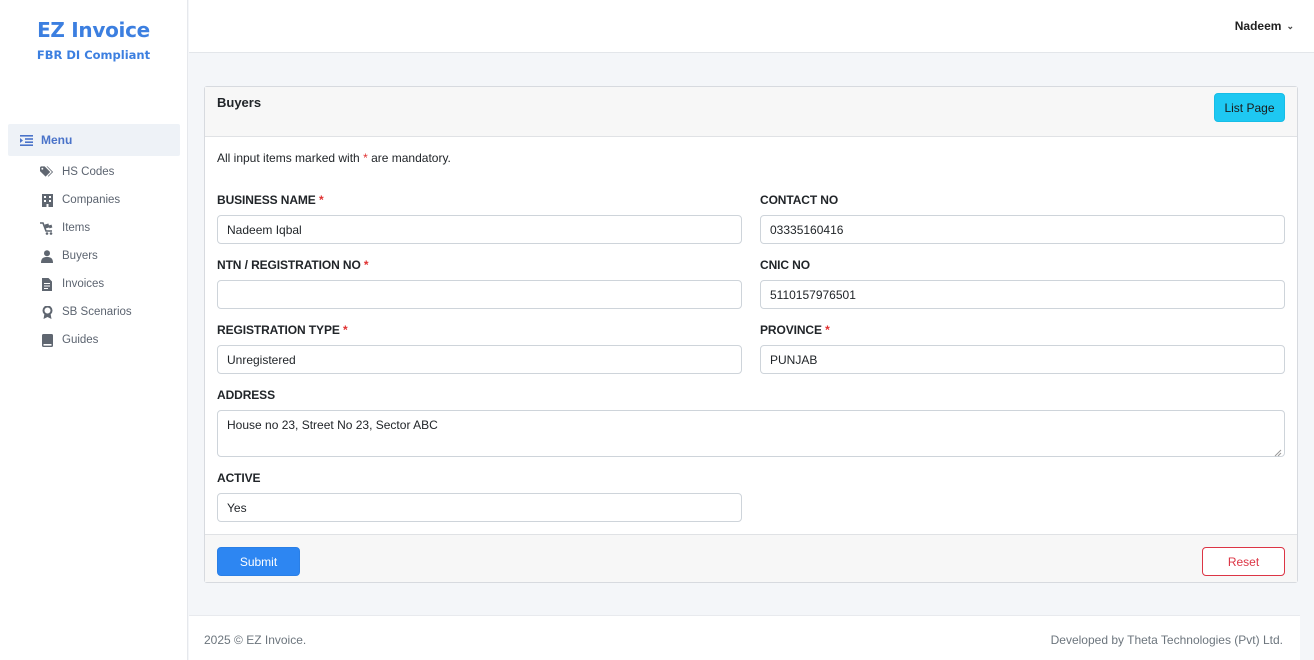 This screenshot has height=660, width=1314. What do you see at coordinates (266, 200) in the screenshot?
I see `label-text: BUSINESS NAME` at bounding box center [266, 200].